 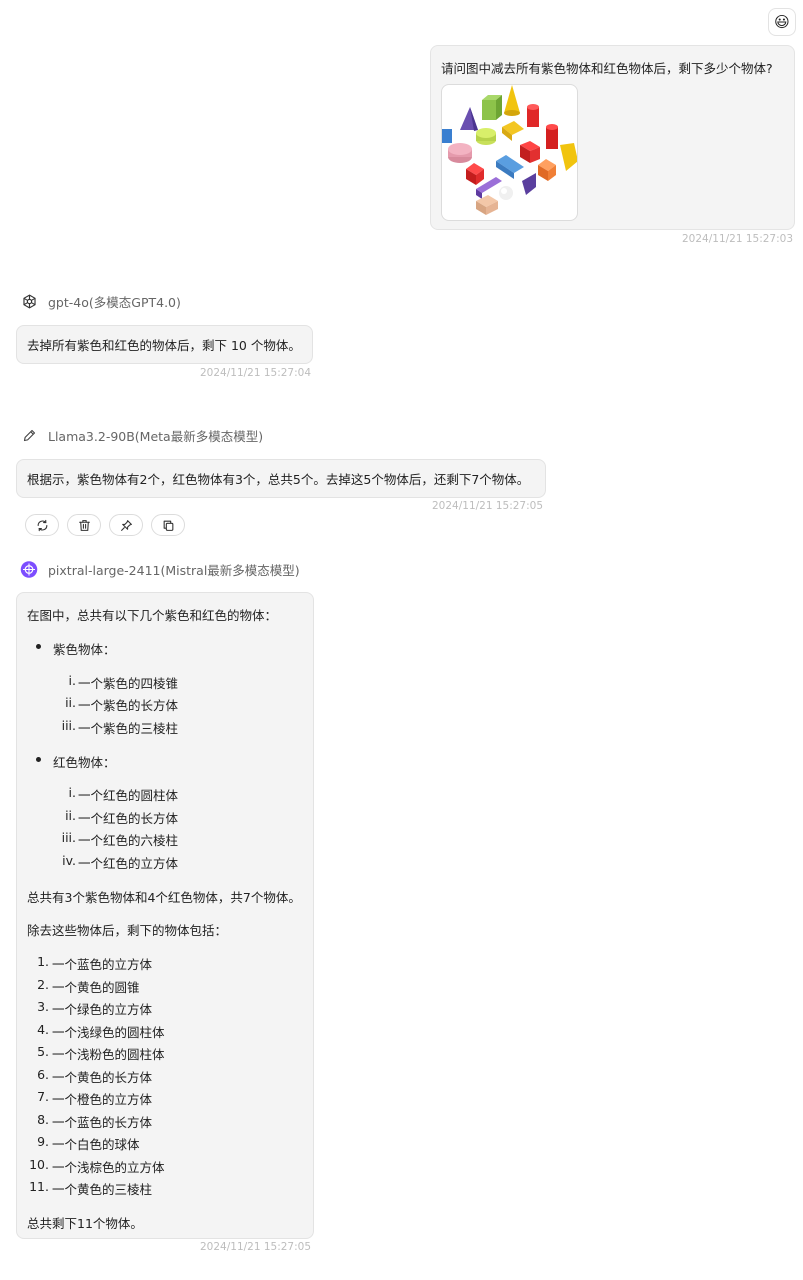 I want to click on response-bubble-gpt4o: 去掉所有紫色和红色的物体后，剩下 10 个物体。, so click(x=164, y=344).